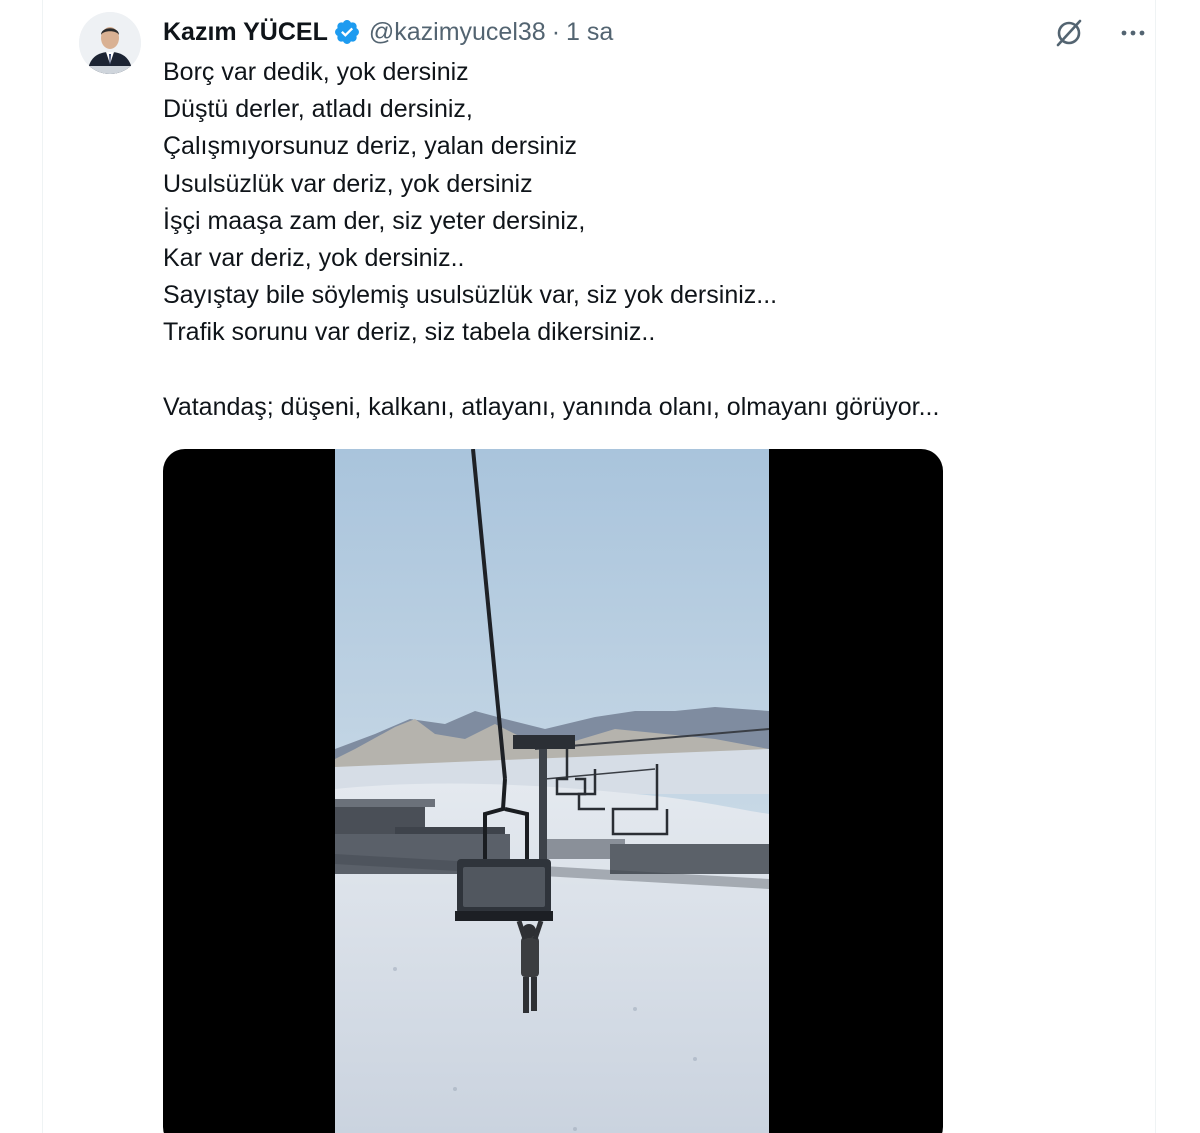  Describe the element at coordinates (318, 109) in the screenshot. I see `tweet-text-line: Düştü derler, atladı dersiniz,` at that location.